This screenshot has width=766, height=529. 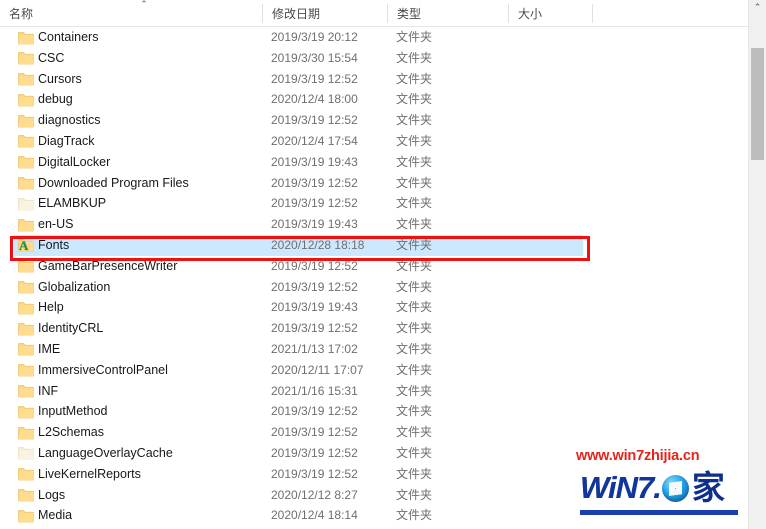 I want to click on column-header-size: 大小, so click(x=550, y=13).